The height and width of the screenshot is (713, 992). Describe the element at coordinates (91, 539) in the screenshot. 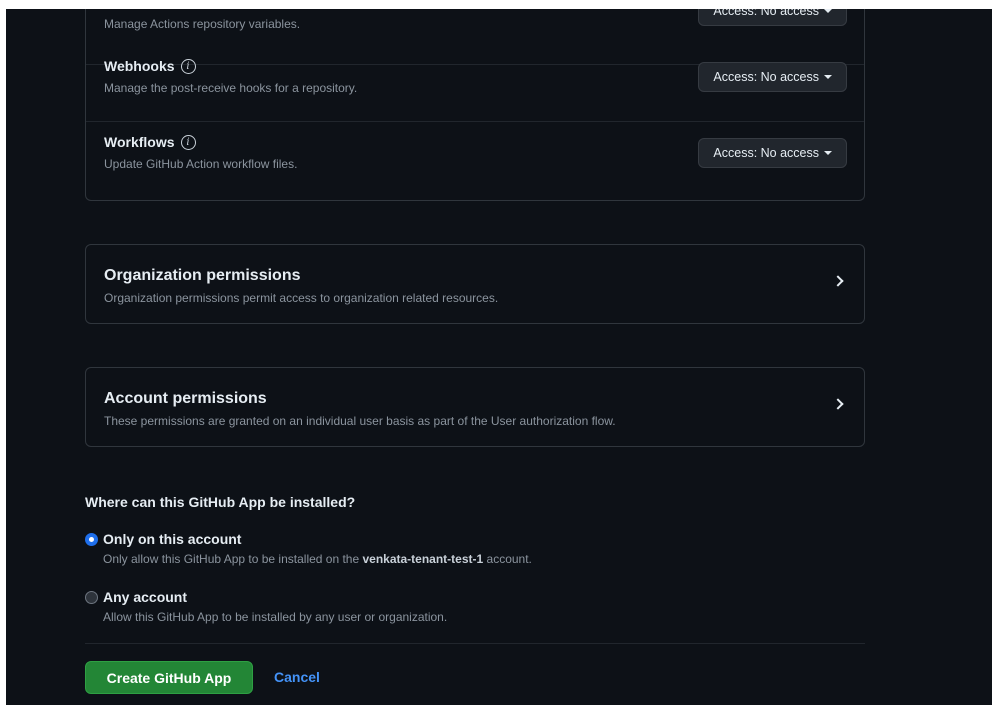

I see `radio-selected` at that location.